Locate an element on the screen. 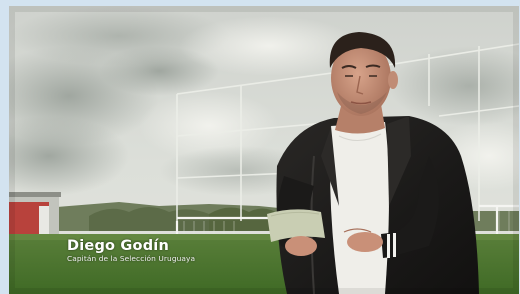 The image size is (520, 294). speaker-name: Diego Godín is located at coordinates (118, 246).